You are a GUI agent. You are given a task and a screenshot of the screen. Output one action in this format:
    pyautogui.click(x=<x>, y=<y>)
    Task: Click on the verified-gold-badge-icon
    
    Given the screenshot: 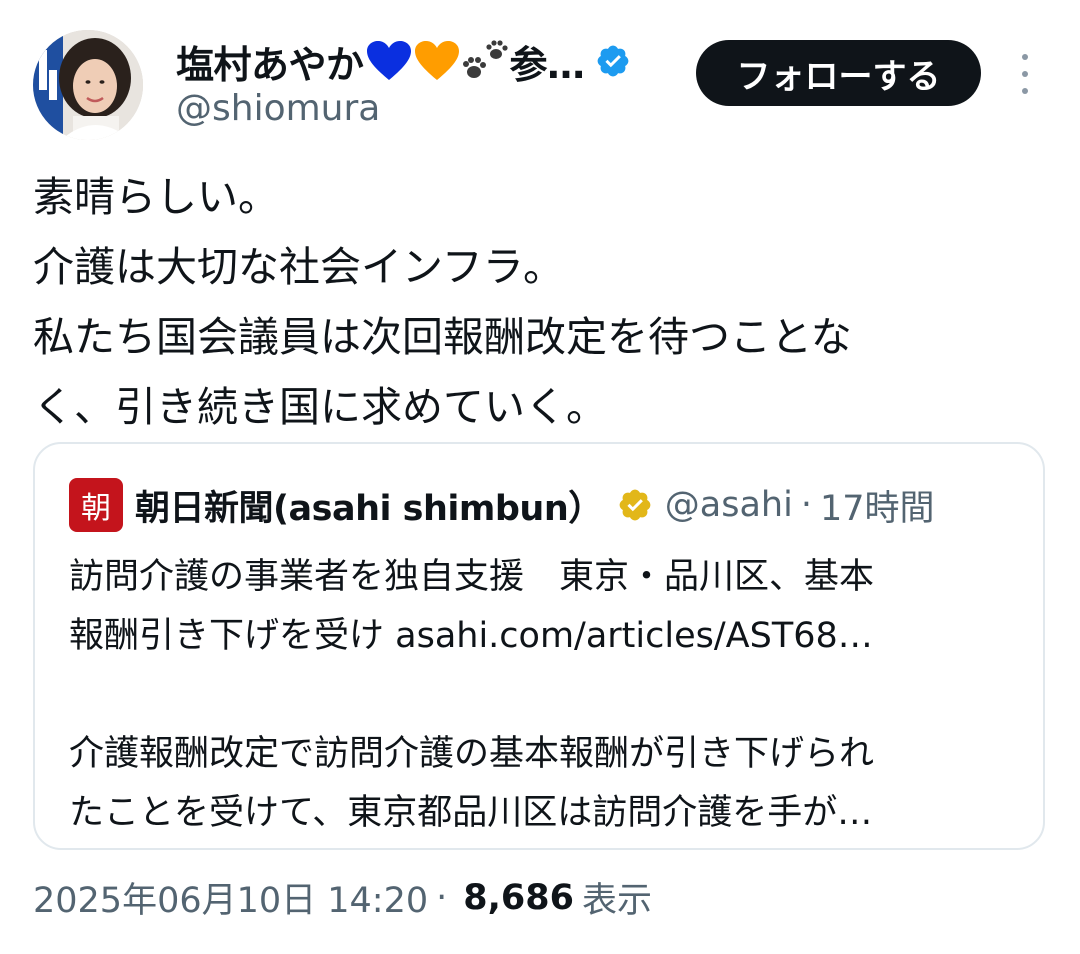 What is the action you would take?
    pyautogui.click(x=635, y=505)
    